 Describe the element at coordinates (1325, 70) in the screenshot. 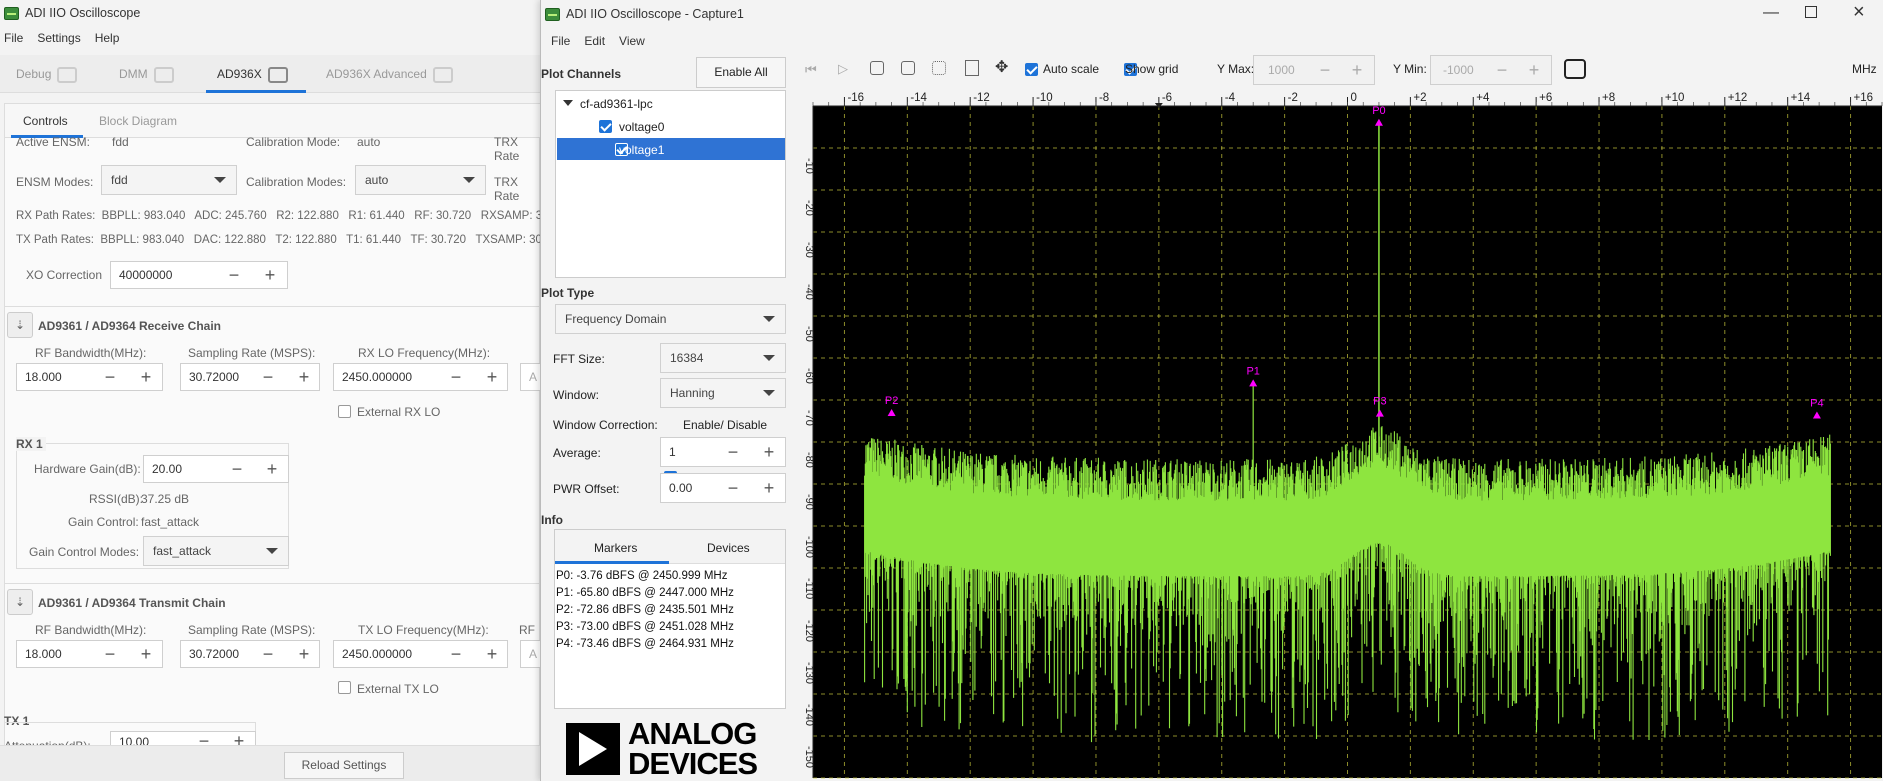

I see `ymax-decrement: −` at that location.